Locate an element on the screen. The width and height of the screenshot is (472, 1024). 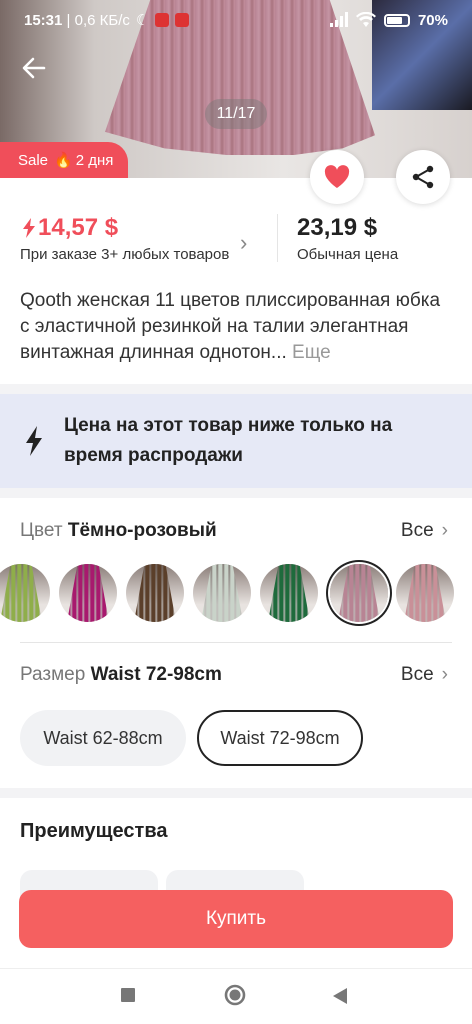
color-swatch-selected is located at coordinates (359, 593).